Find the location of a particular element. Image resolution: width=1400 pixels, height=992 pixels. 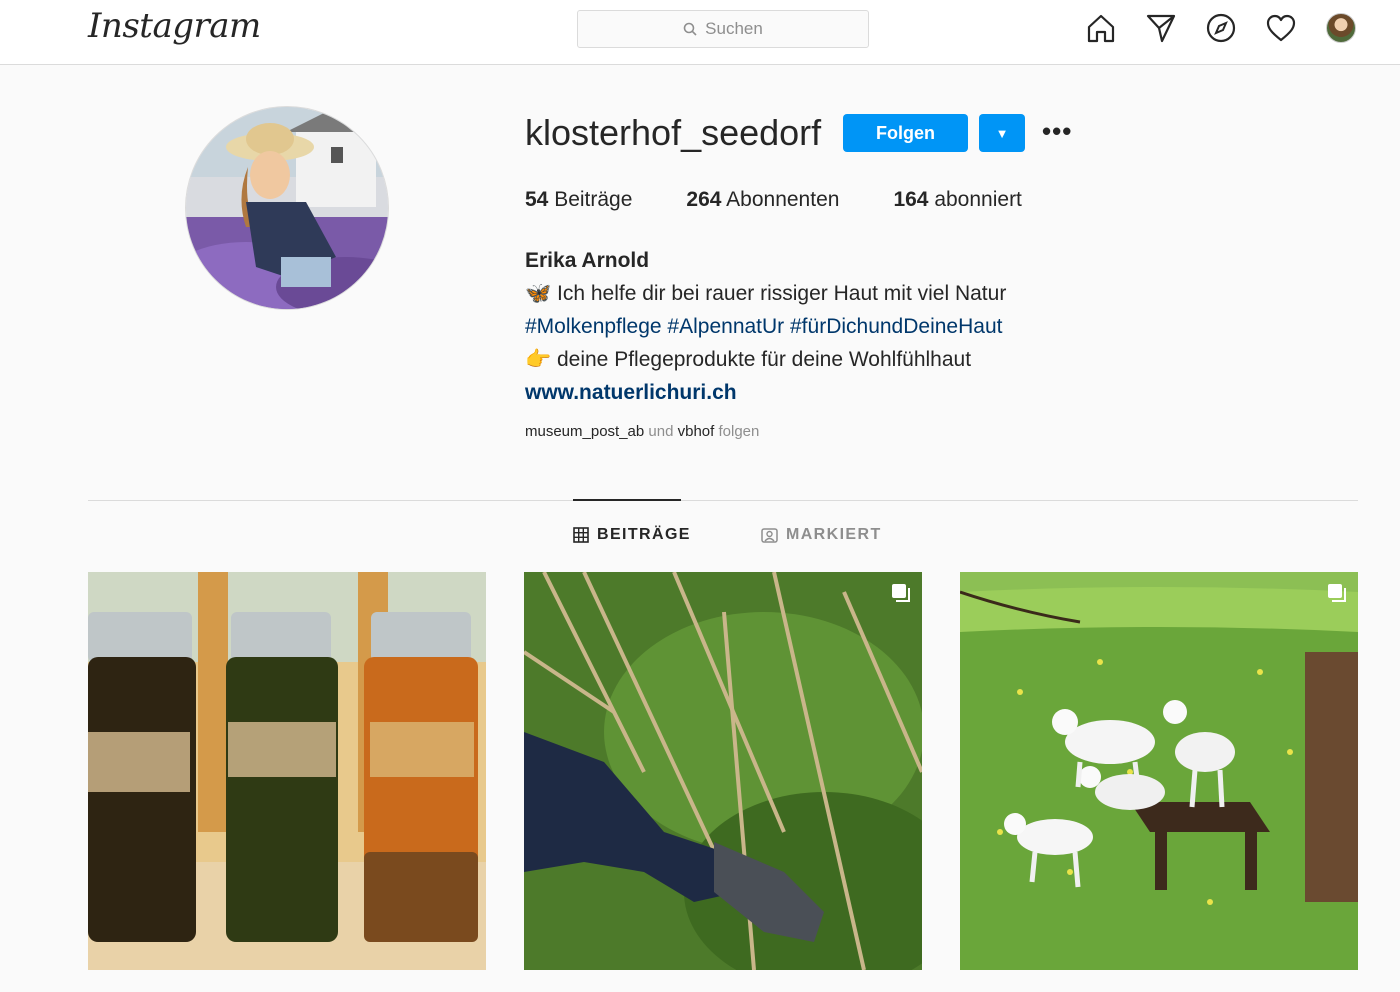

search-box: Suchen is located at coordinates (723, 29).